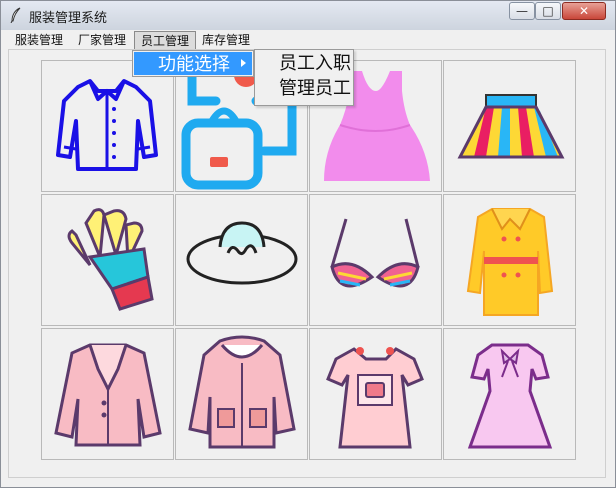 The height and width of the screenshot is (488, 616). I want to click on minimize-icon: —, so click(522, 11).